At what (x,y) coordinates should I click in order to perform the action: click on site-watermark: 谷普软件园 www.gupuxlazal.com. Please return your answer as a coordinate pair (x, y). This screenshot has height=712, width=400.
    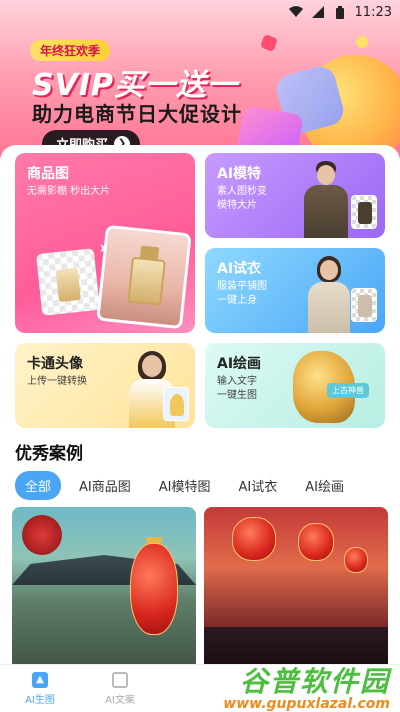
    Looking at the image, I should click on (298, 687).